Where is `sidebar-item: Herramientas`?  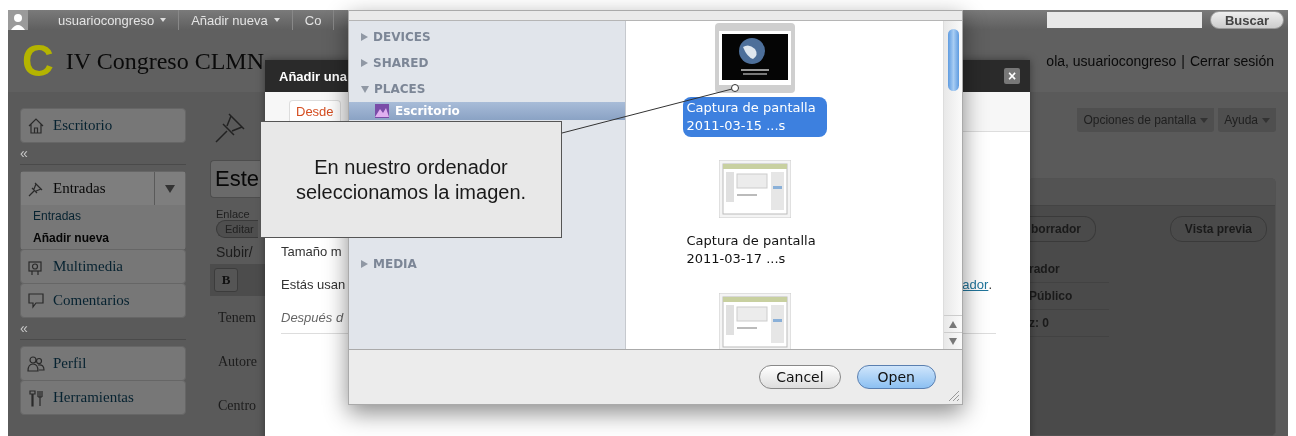 sidebar-item: Herramientas is located at coordinates (103, 397).